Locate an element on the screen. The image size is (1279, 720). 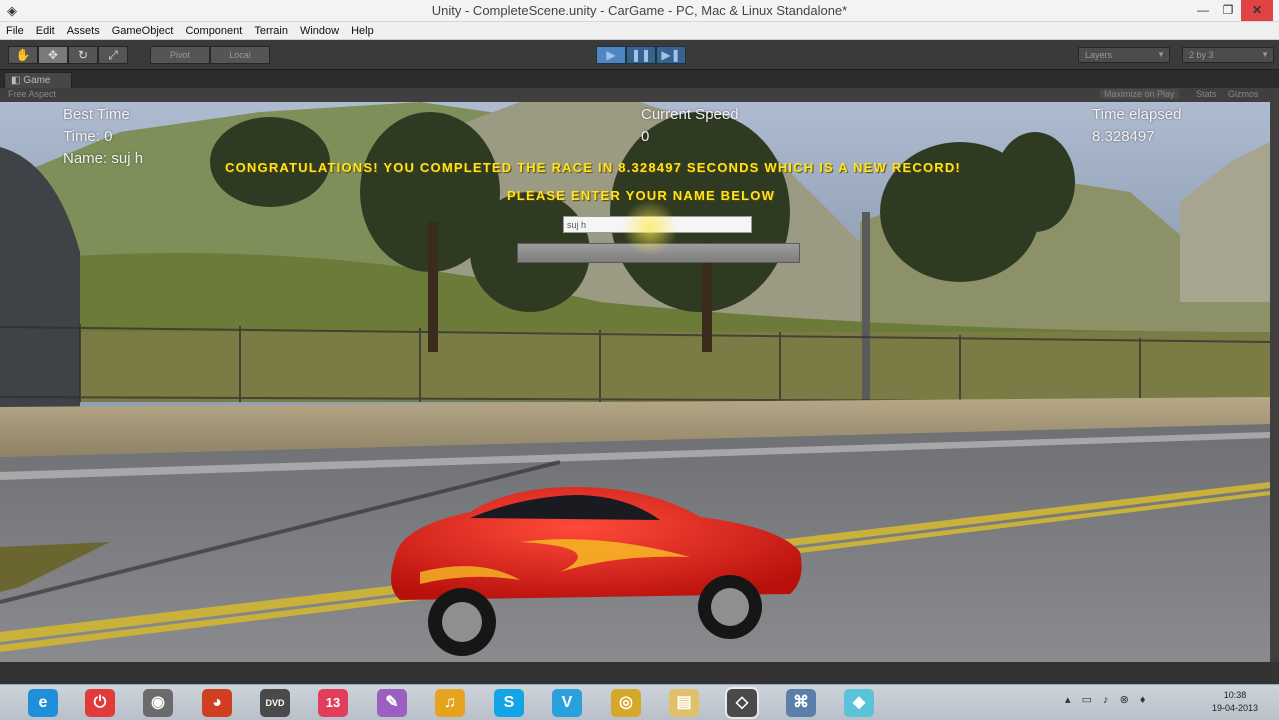
local-toggle: Local is located at coordinates (240, 55).